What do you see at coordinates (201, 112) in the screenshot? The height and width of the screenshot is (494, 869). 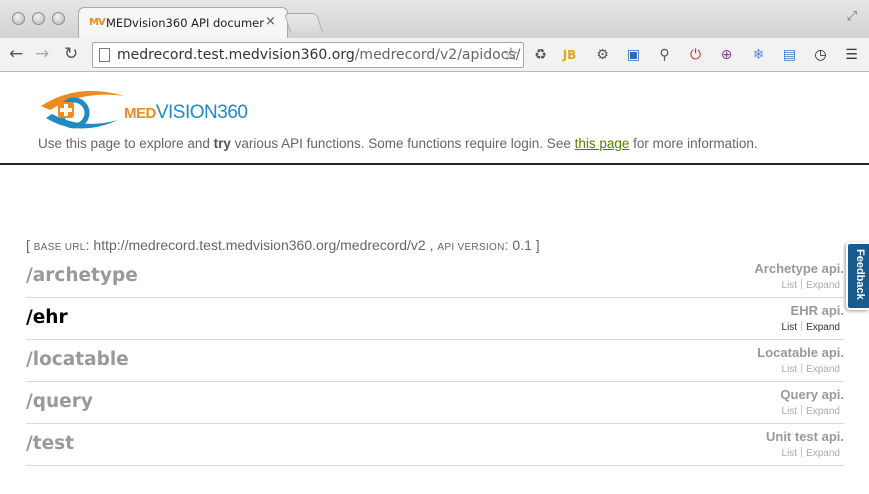 I see `logo-rest: VISION360` at bounding box center [201, 112].